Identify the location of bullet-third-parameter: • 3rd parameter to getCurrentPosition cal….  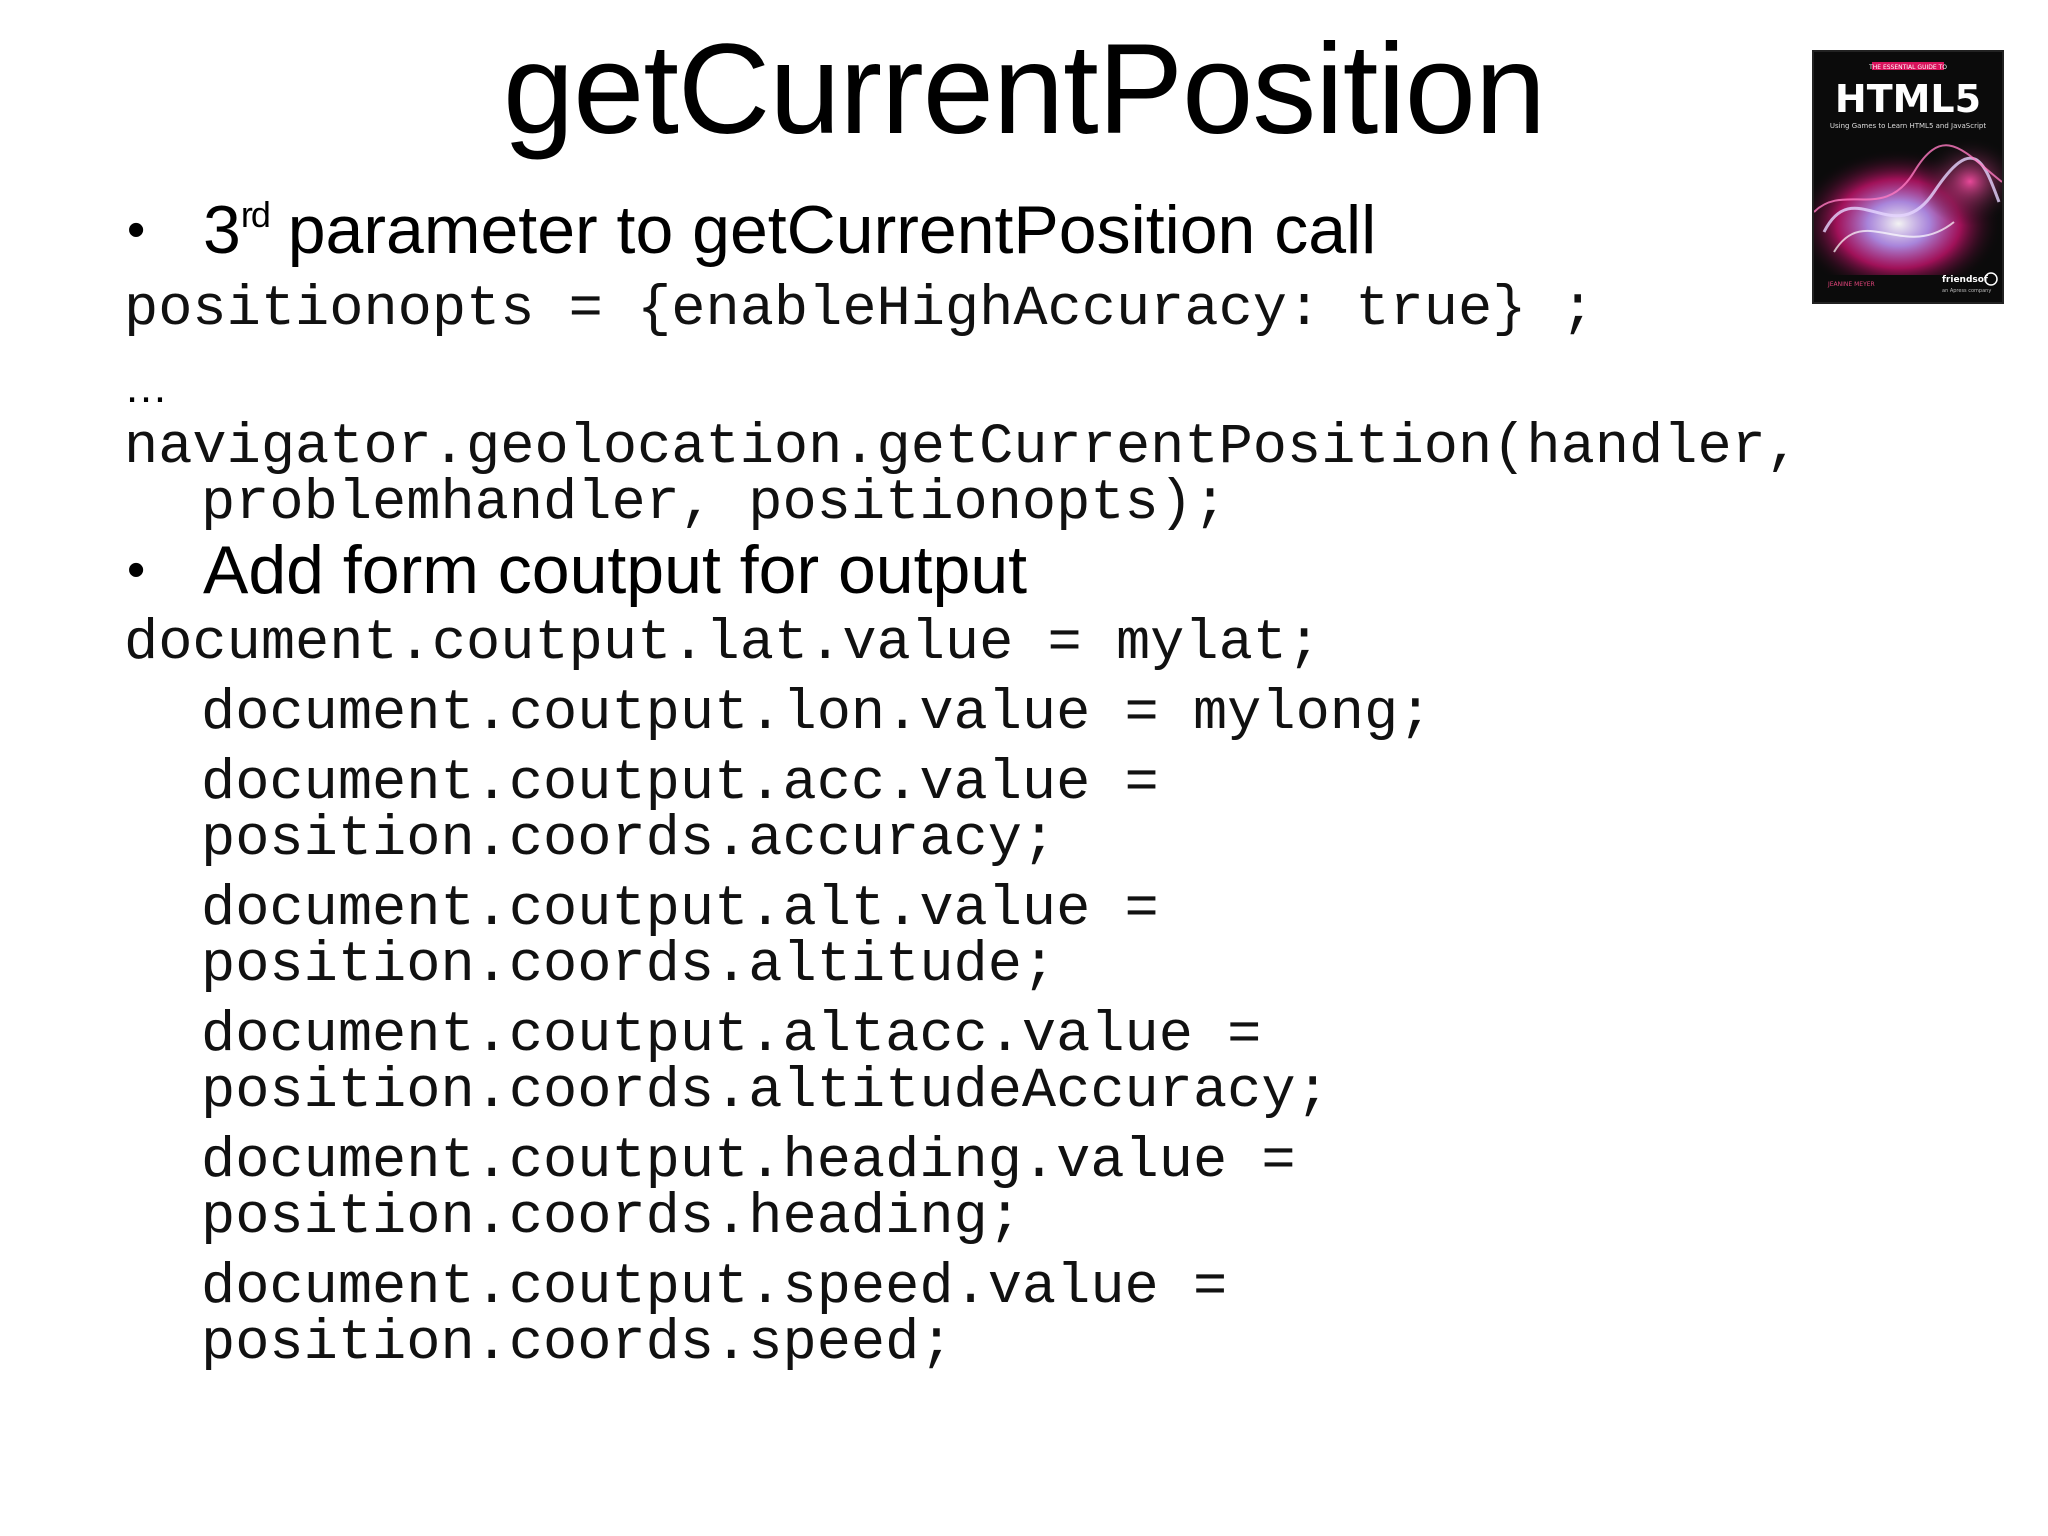
(752, 230).